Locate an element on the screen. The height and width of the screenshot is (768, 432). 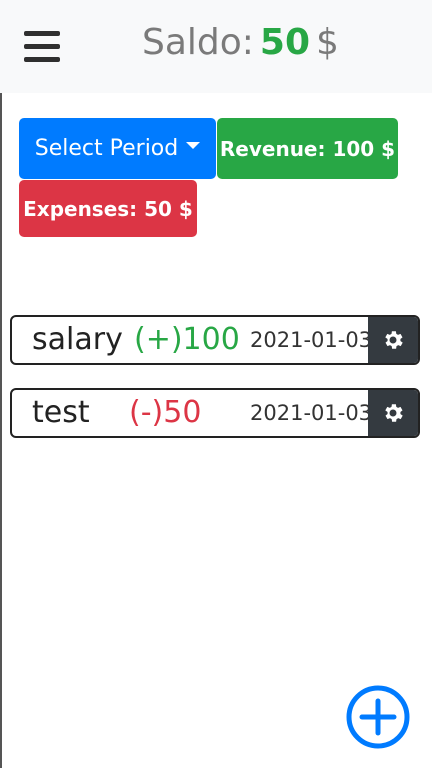
plus-circle-icon is located at coordinates (378, 717).